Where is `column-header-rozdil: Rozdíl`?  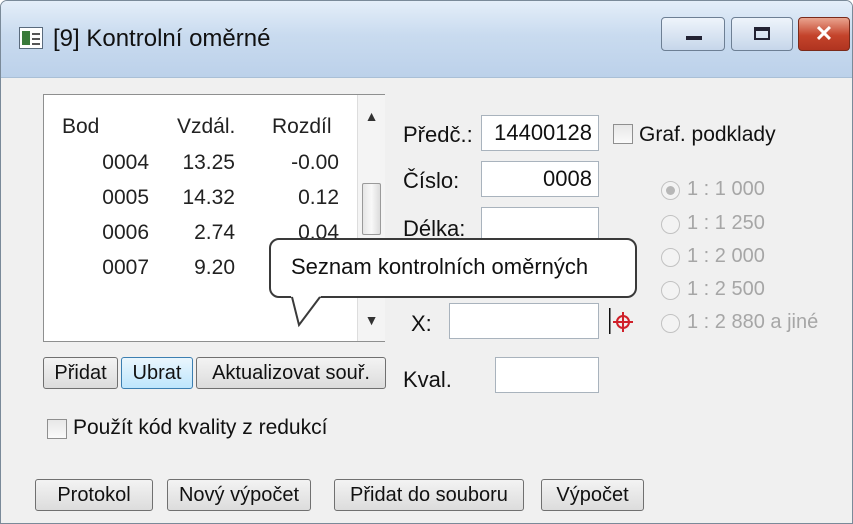
column-header-rozdil: Rozdíl is located at coordinates (302, 127).